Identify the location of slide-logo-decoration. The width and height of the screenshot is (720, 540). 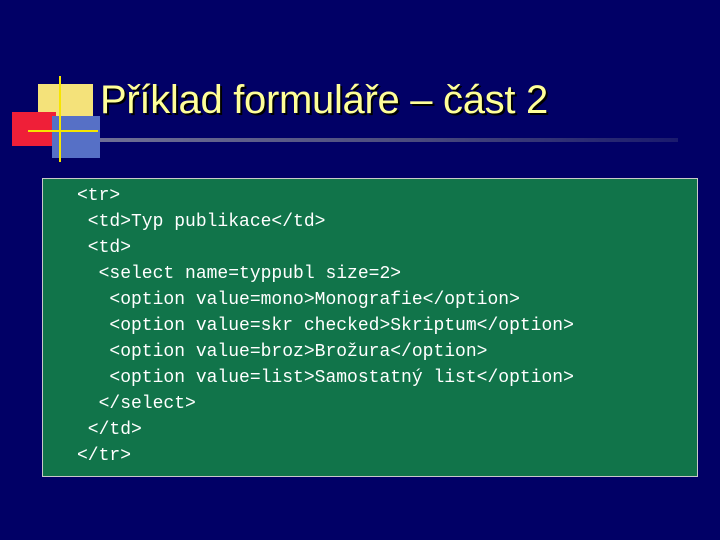
(55, 85).